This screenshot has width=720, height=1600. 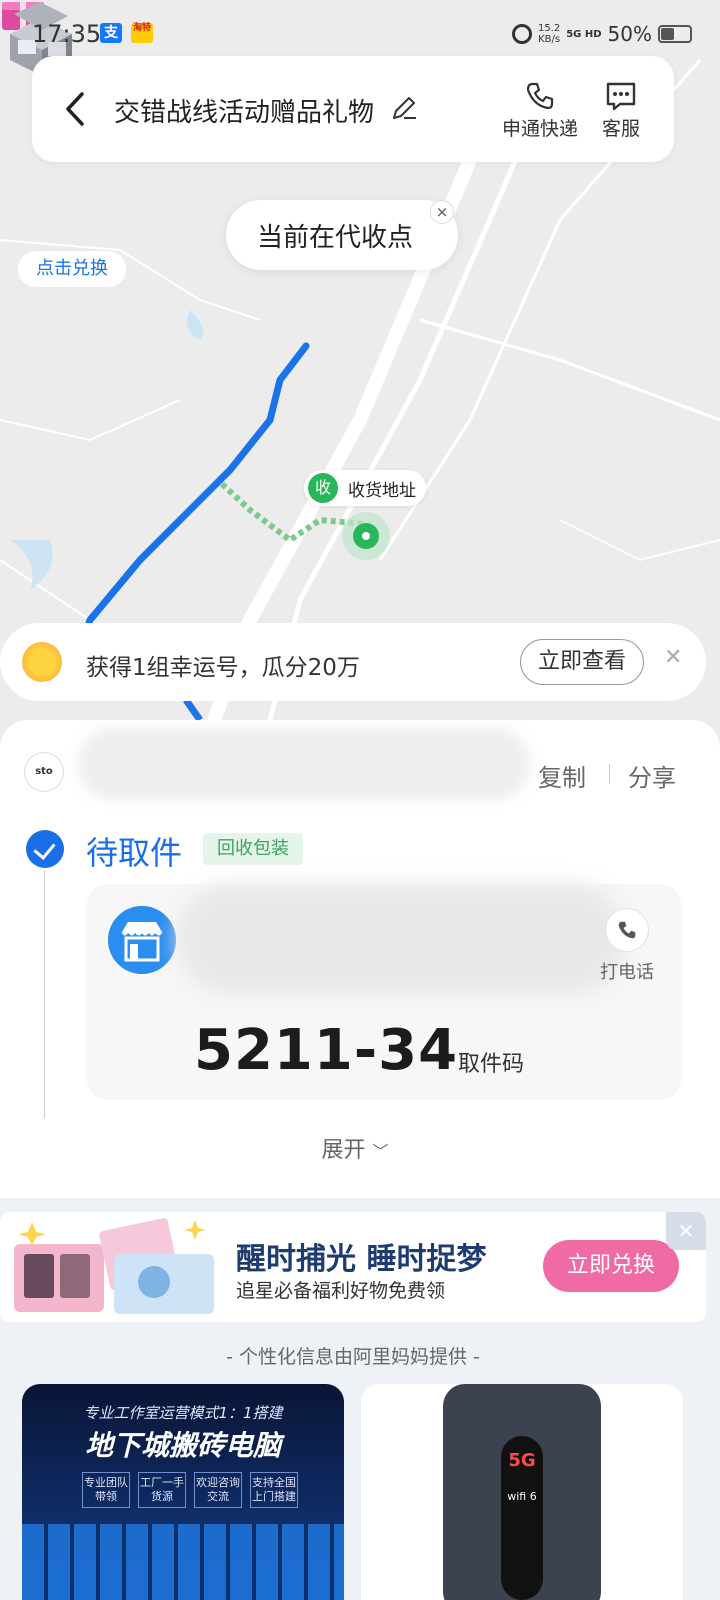 I want to click on bubble-text: 当前在代收点, so click(x=334, y=237).